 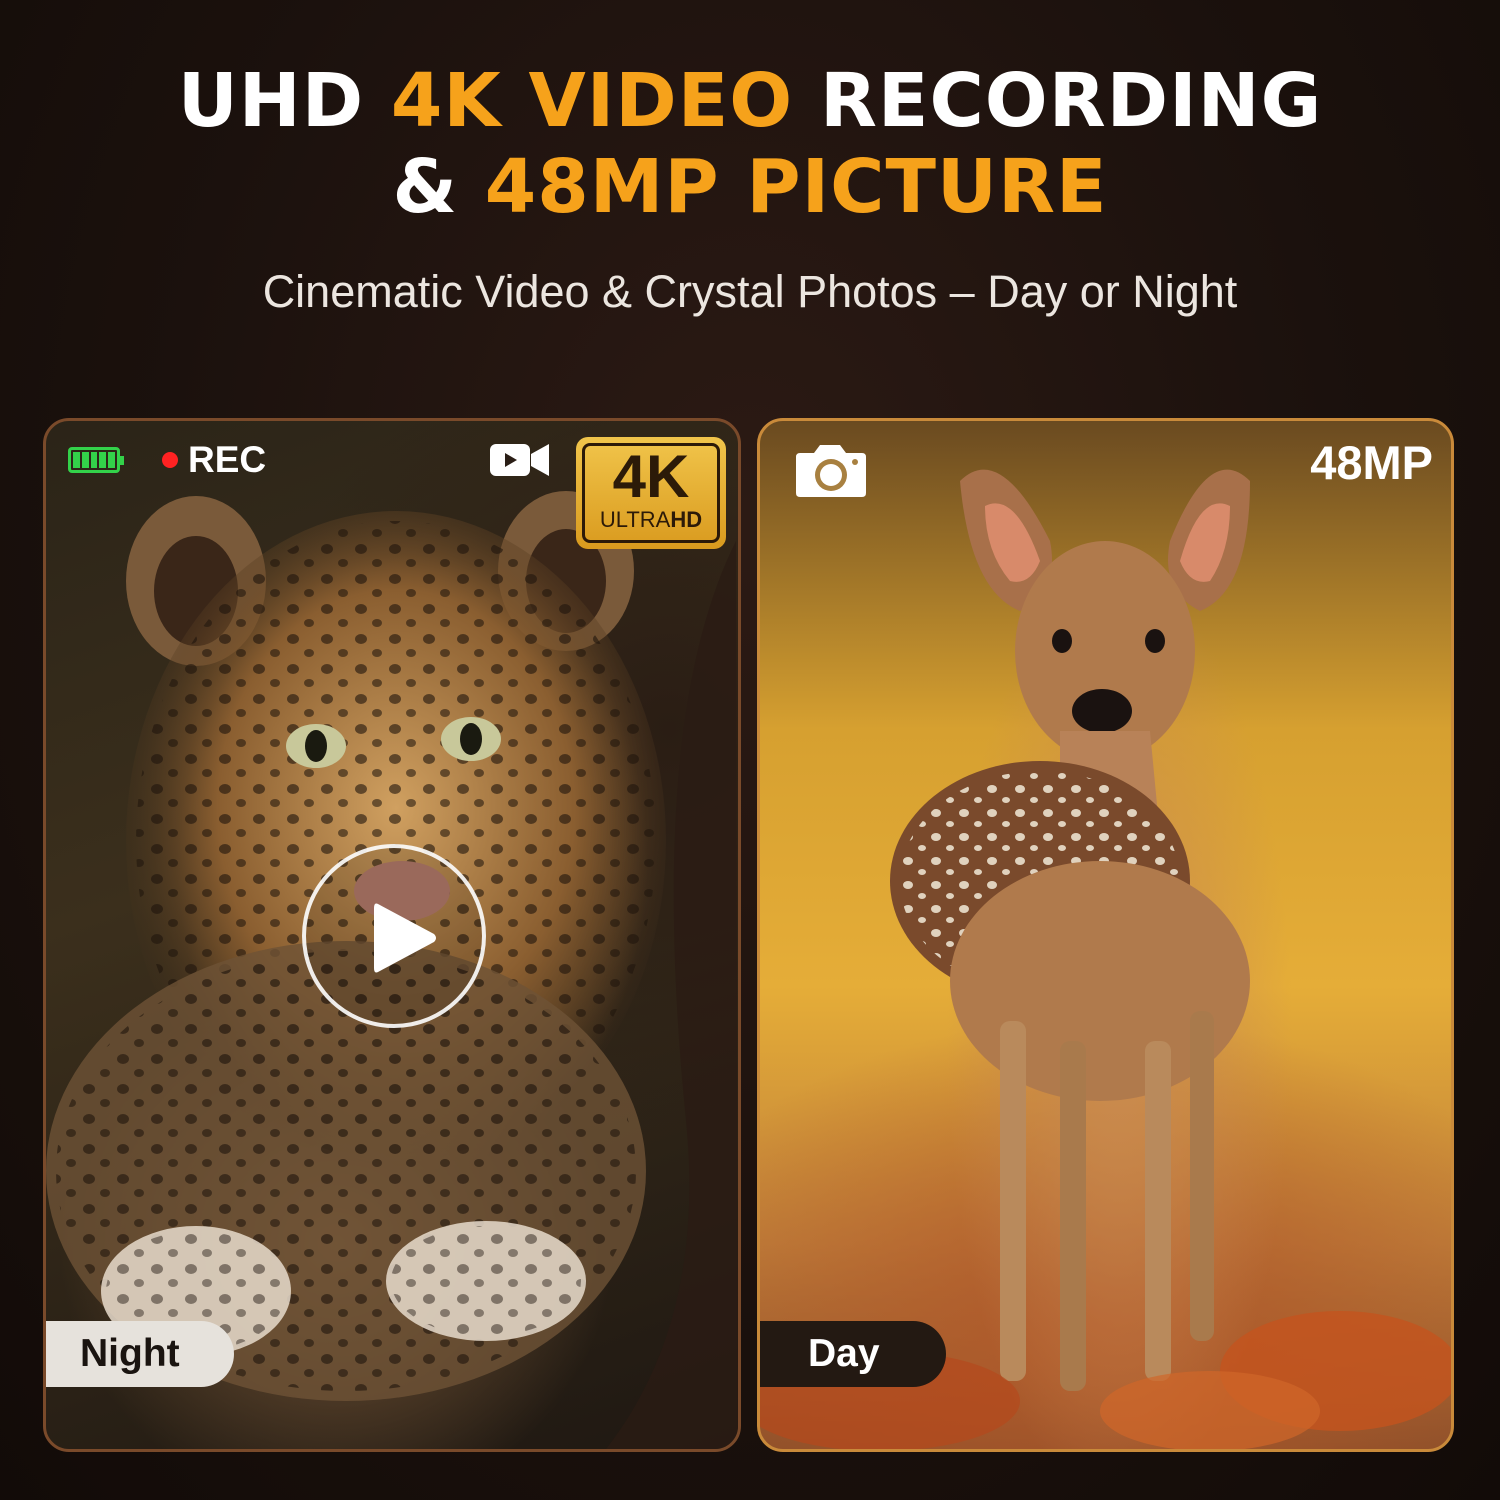 I want to click on badge-4k-text: 4K, so click(x=651, y=476).